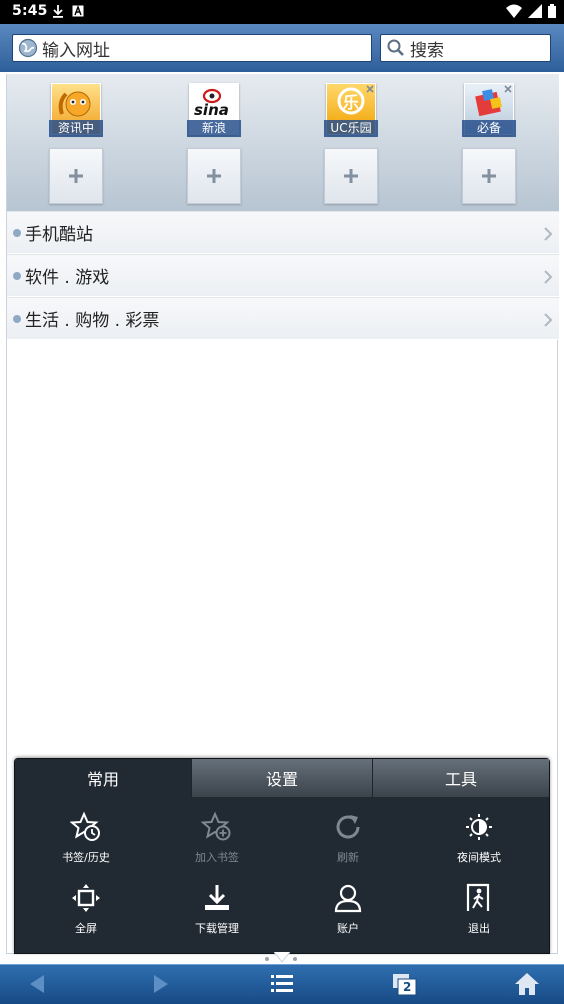  I want to click on menu-item-label: 下载管理, so click(217, 928).